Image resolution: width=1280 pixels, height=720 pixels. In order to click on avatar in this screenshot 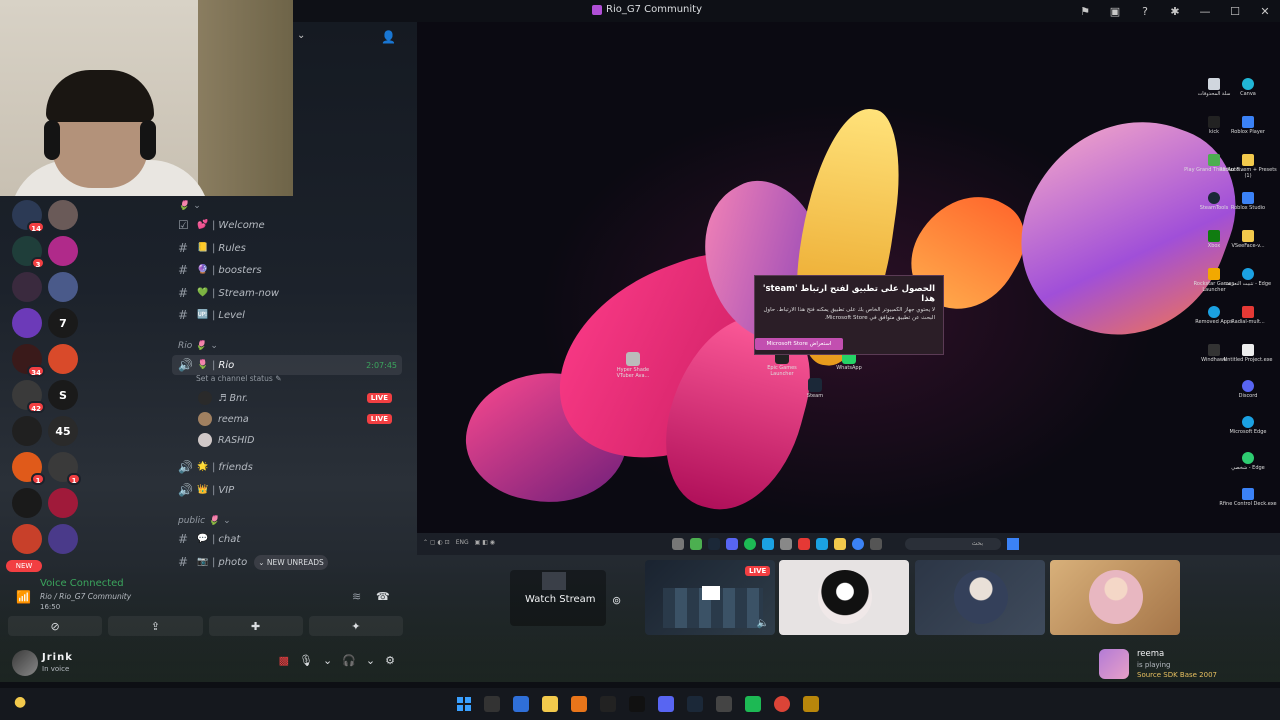, I will do `click(25, 663)`.